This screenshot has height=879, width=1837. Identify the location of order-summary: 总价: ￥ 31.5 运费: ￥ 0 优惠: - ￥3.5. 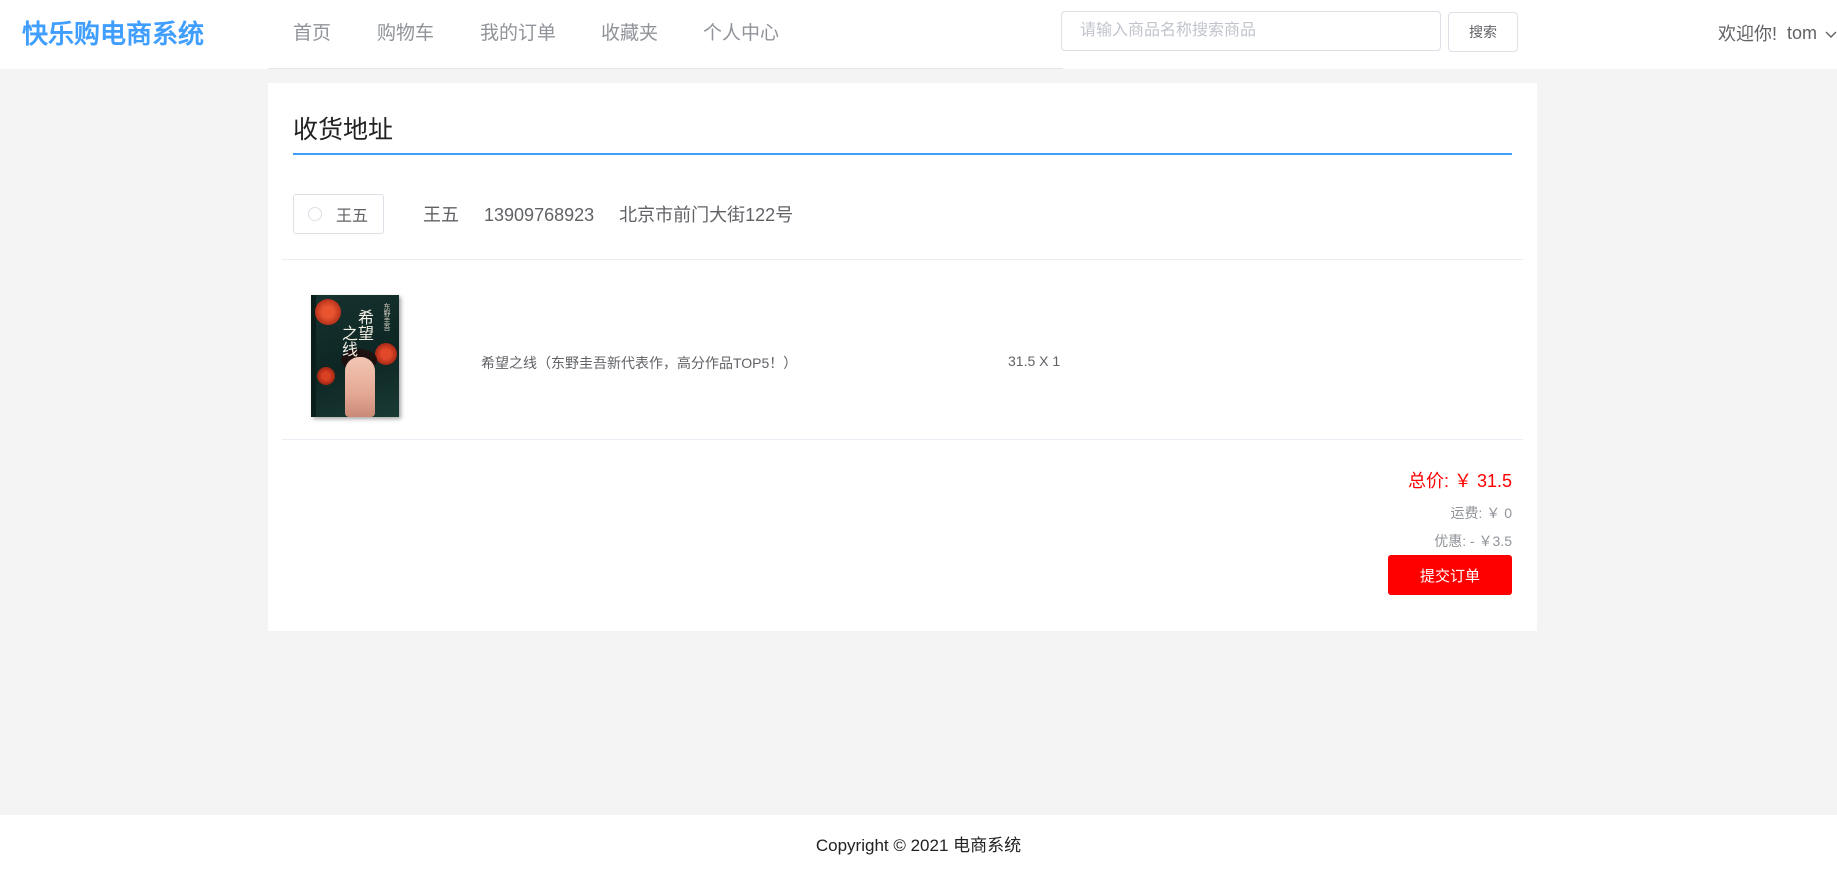
(1460, 509).